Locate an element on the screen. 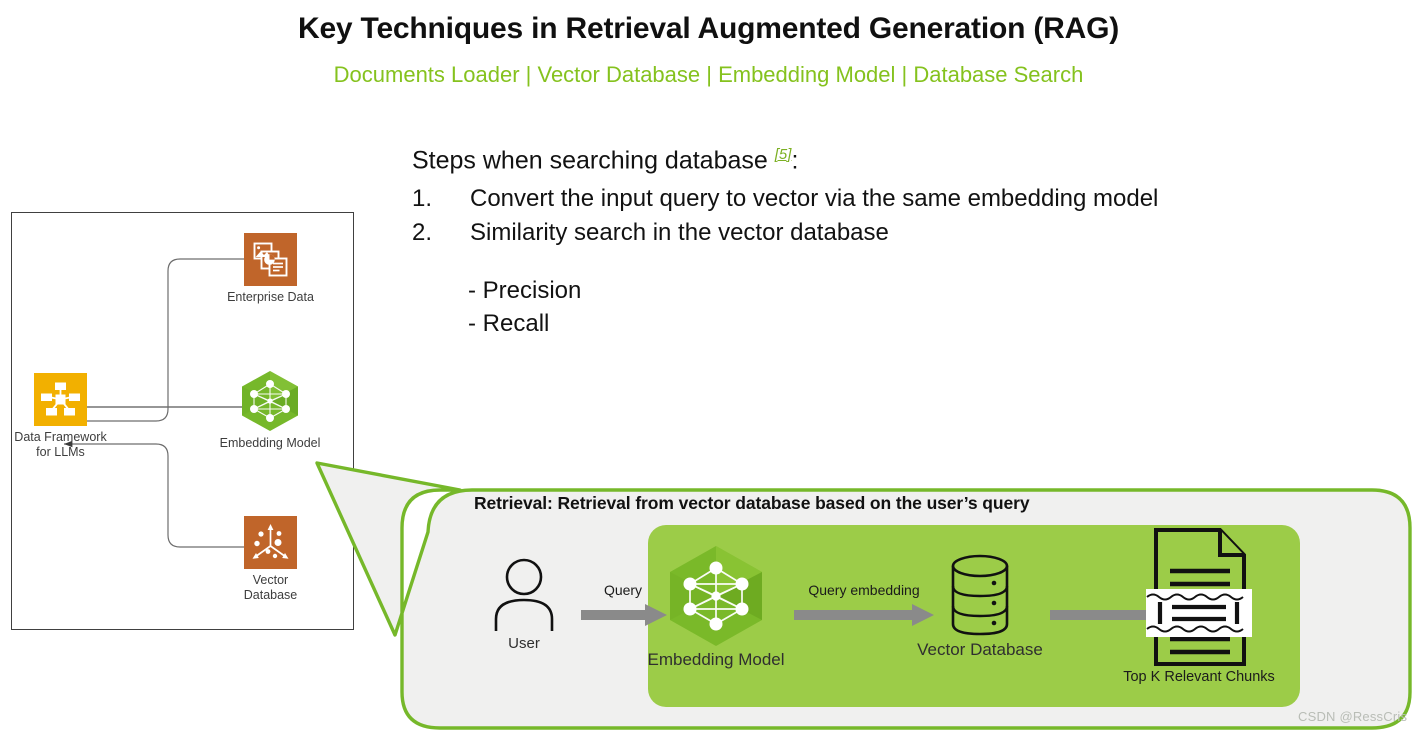 This screenshot has height=733, width=1417. pipeline-label-top-k-chunks: Top K Relevant Chunks is located at coordinates (1199, 677).